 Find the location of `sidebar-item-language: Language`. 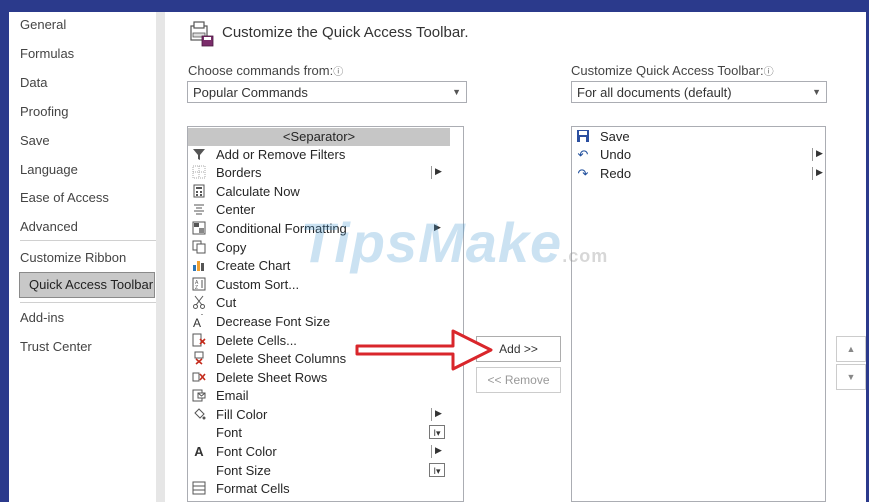

sidebar-item-language: Language is located at coordinates (49, 169).